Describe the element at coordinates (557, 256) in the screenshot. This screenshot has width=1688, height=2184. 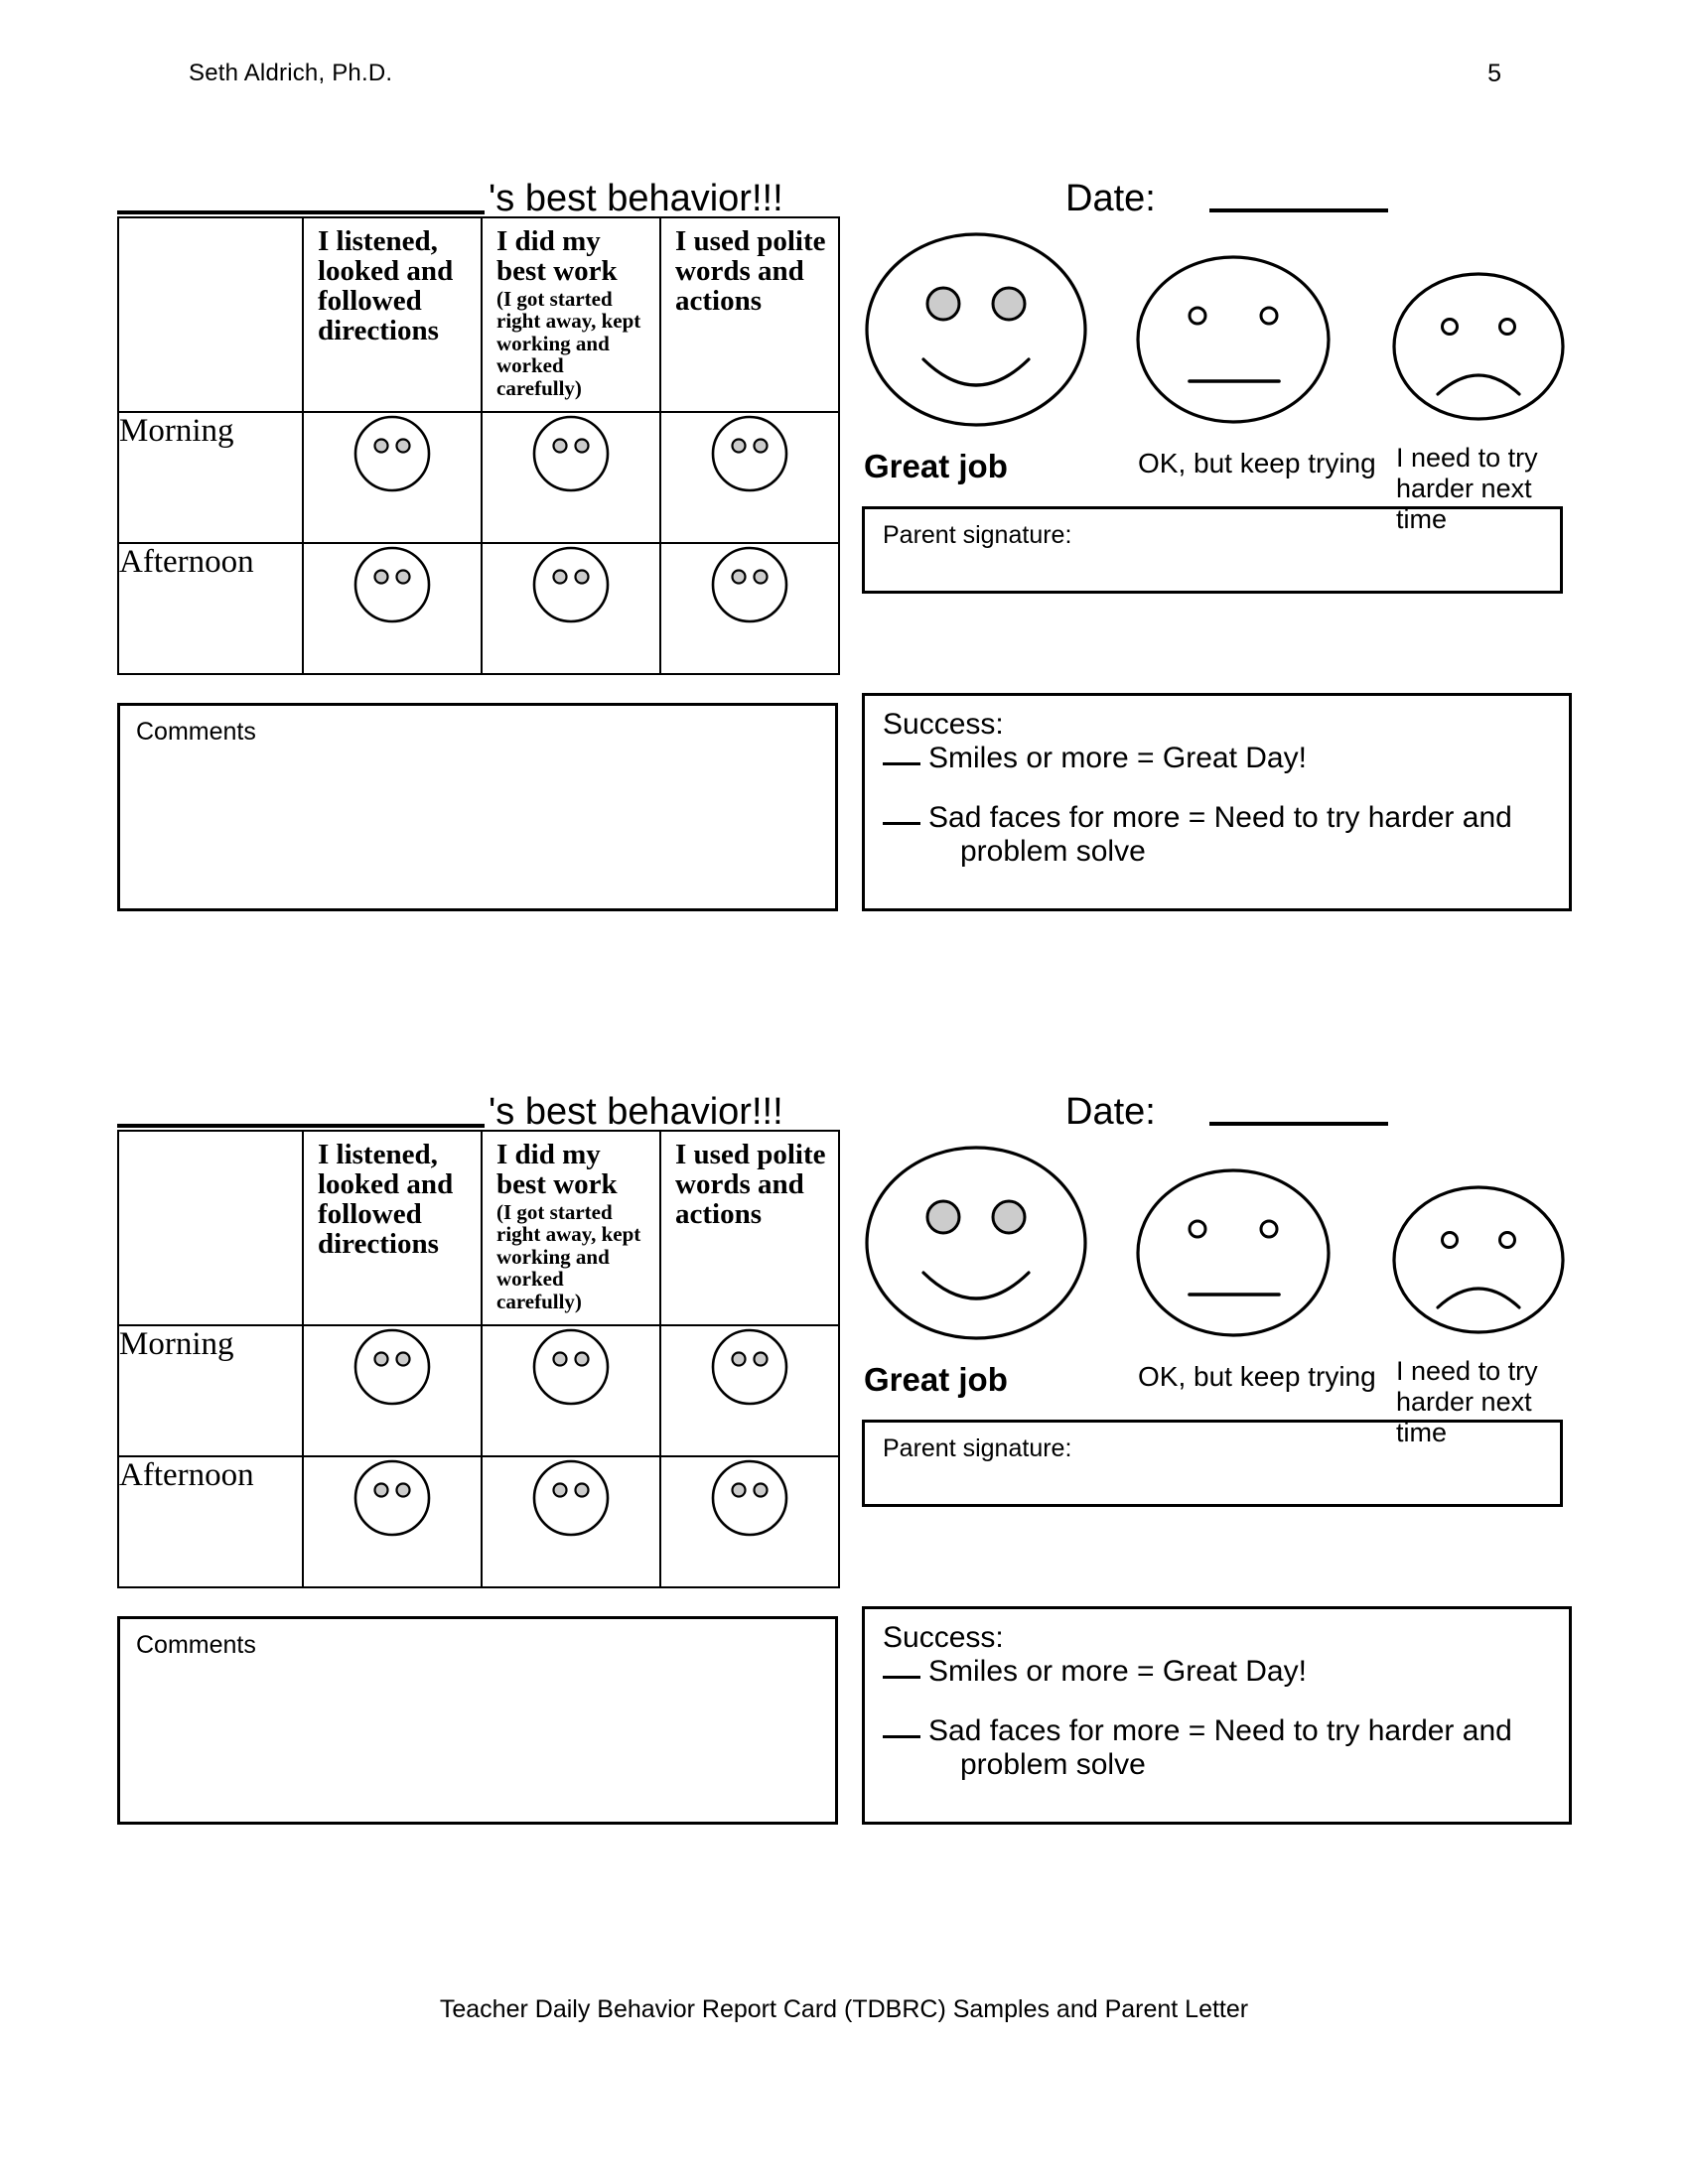
I see `column-header-best-work-main: I did my best work` at that location.